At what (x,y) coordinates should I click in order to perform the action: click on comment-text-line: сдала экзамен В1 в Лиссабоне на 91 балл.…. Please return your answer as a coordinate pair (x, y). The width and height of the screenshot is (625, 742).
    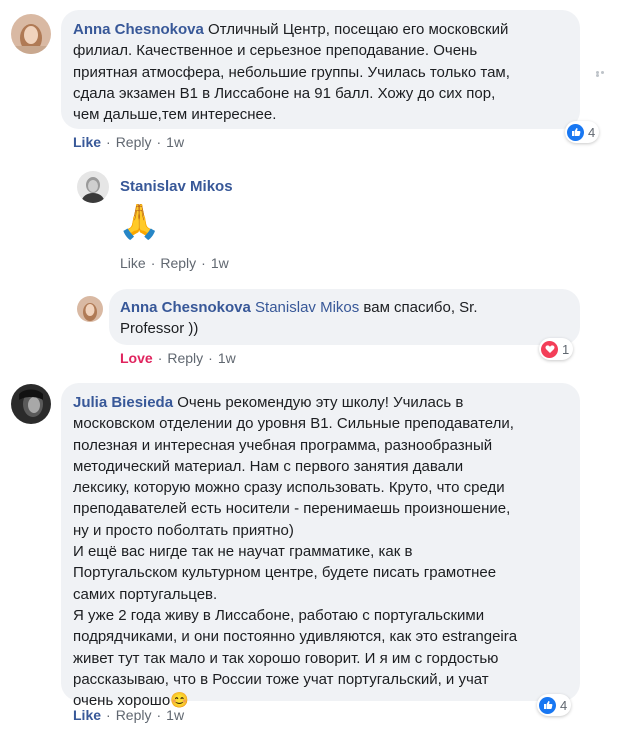
    Looking at the image, I should click on (284, 93).